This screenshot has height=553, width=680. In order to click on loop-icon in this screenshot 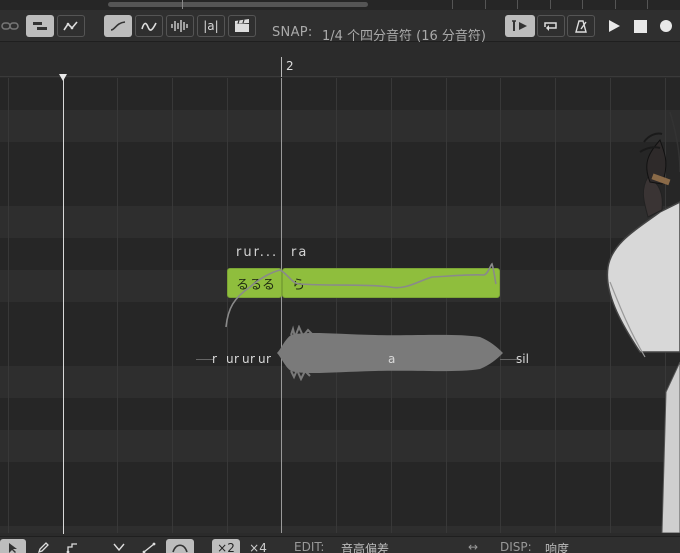, I will do `click(551, 26)`.